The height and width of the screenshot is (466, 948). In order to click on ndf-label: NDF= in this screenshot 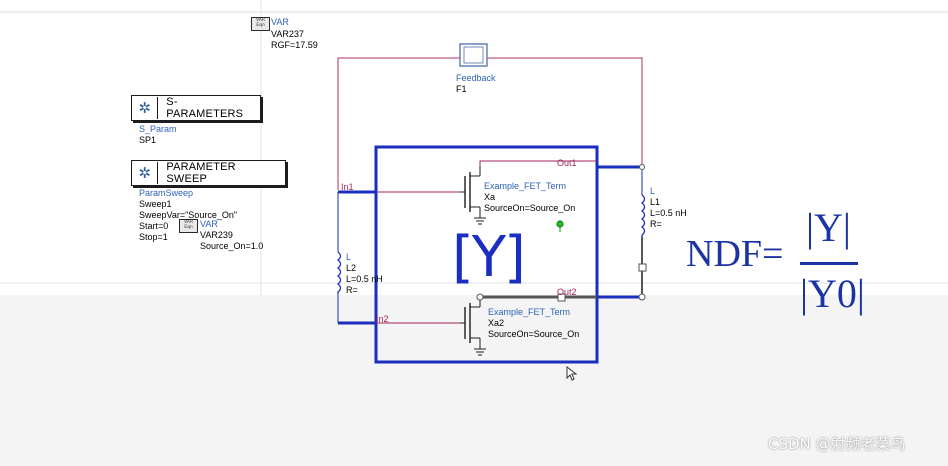, I will do `click(735, 254)`.